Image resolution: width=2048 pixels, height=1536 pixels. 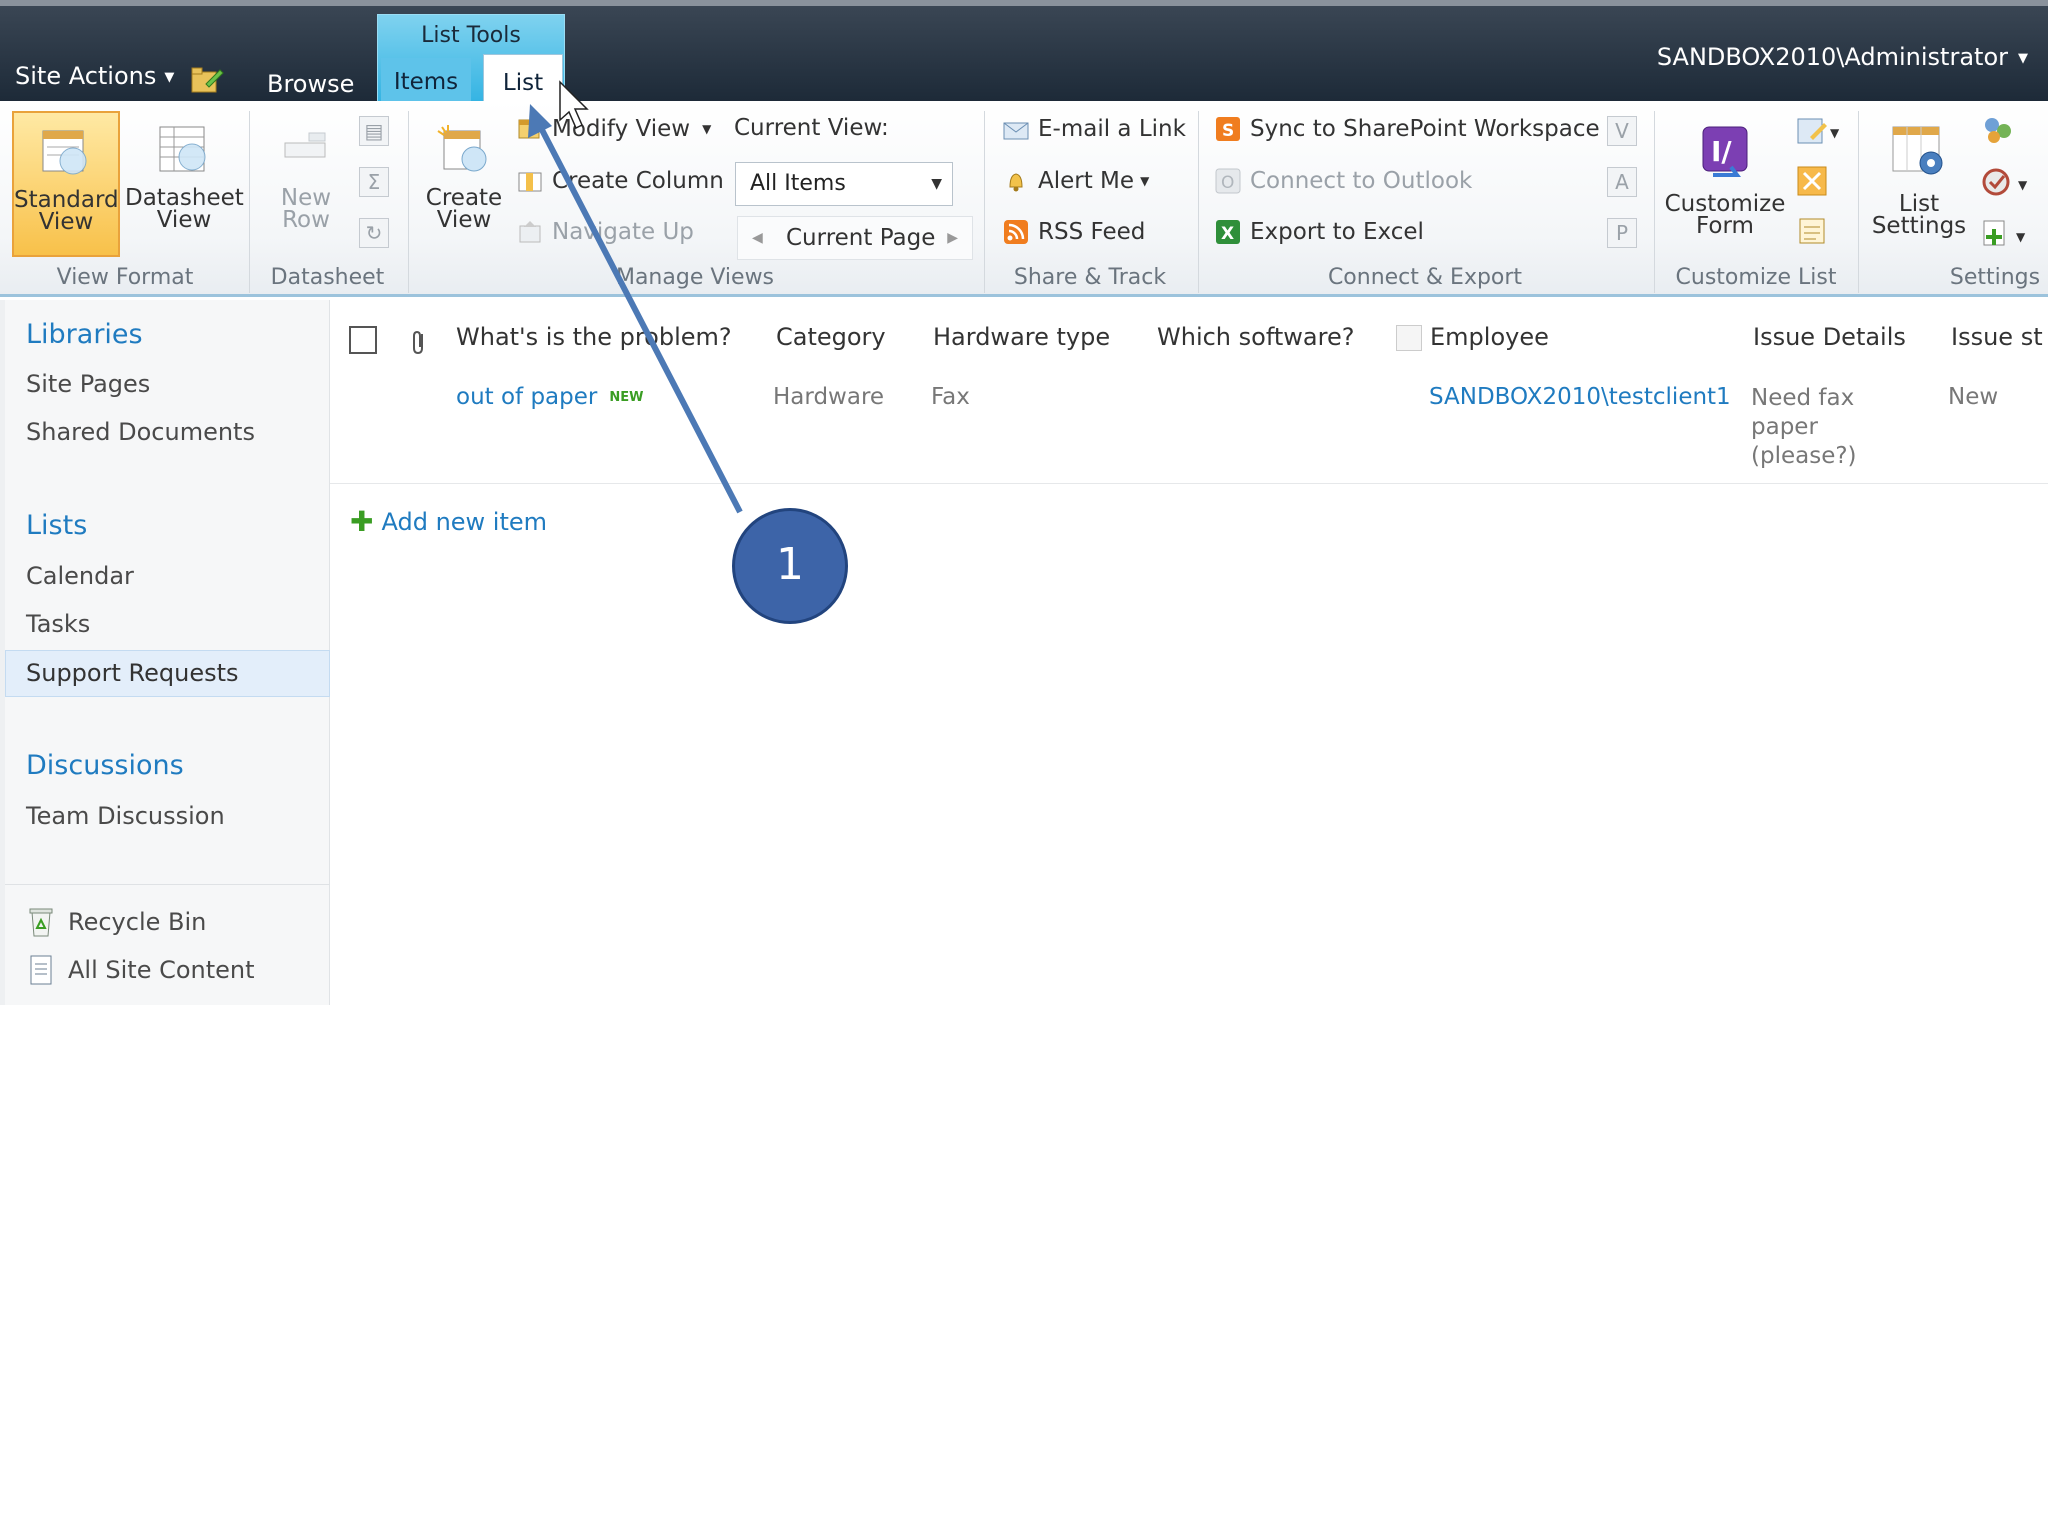 I want to click on group-label-view-format: View Format, so click(x=125, y=277).